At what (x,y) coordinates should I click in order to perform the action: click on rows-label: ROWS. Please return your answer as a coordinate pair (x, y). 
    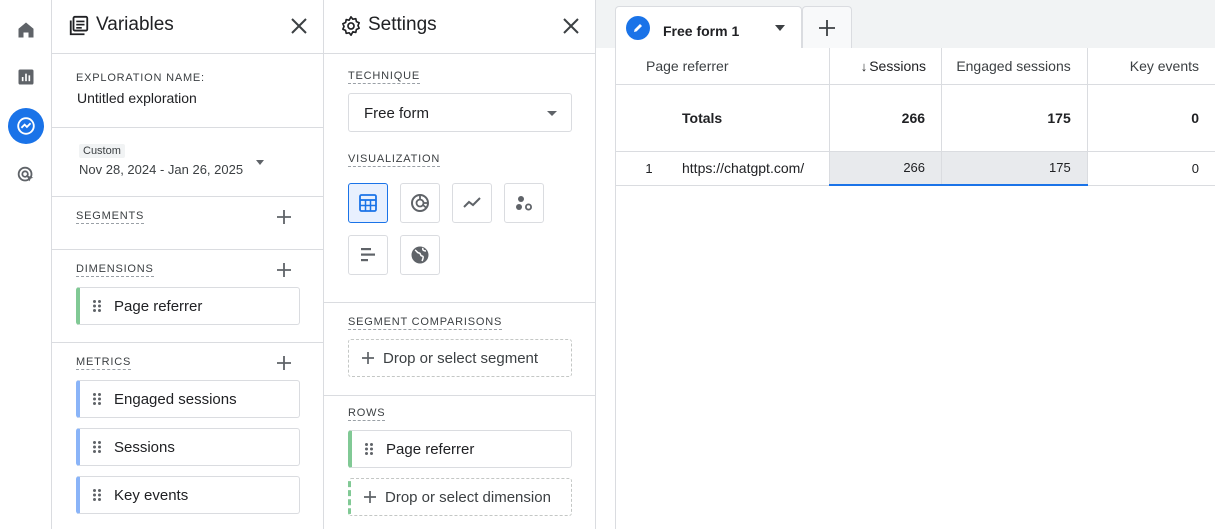
    Looking at the image, I should click on (367, 414).